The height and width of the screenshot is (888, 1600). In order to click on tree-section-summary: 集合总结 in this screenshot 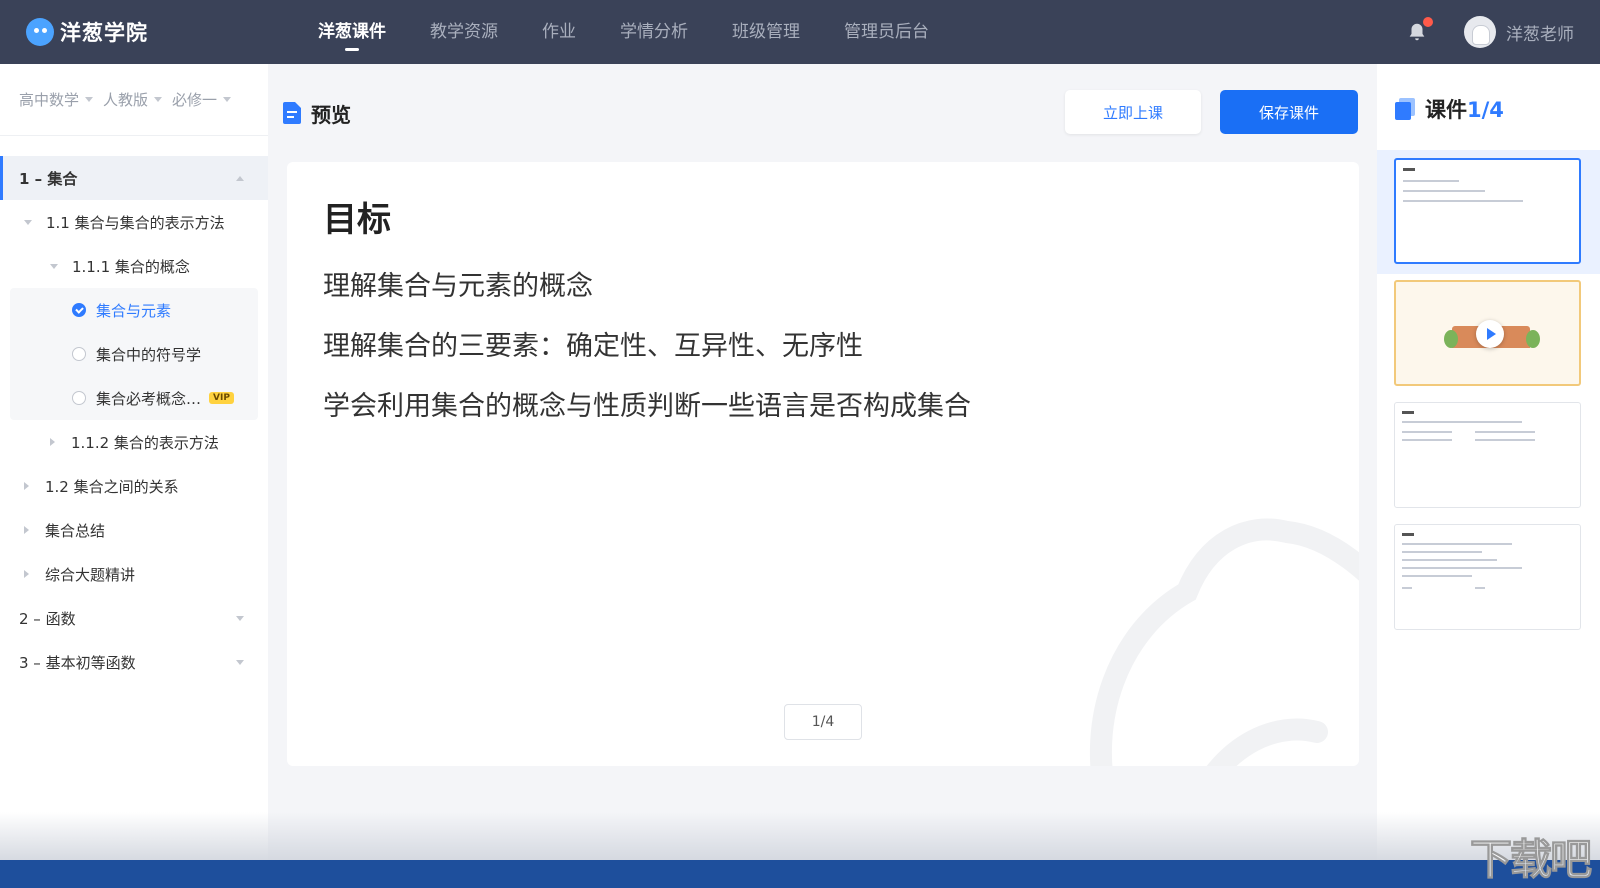, I will do `click(134, 530)`.